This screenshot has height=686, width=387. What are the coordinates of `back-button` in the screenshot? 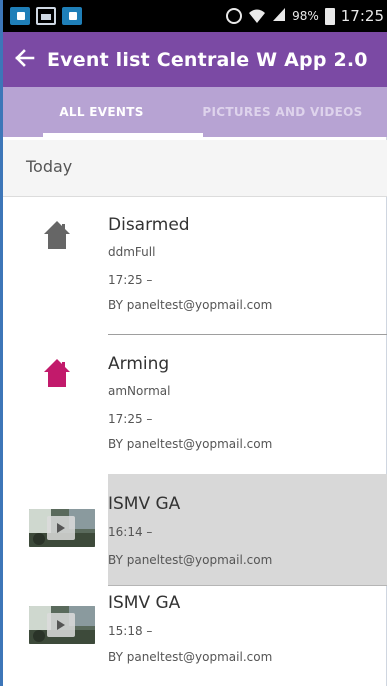 It's located at (25, 59).